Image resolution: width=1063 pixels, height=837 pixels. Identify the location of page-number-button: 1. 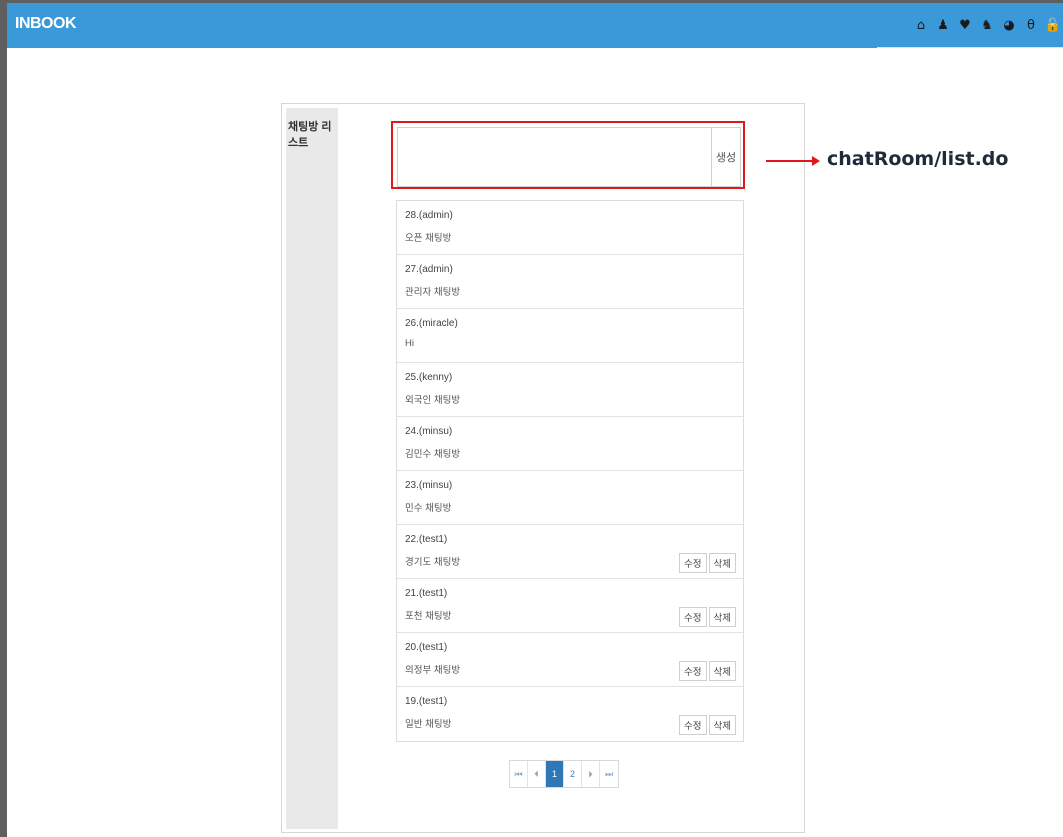
(555, 774).